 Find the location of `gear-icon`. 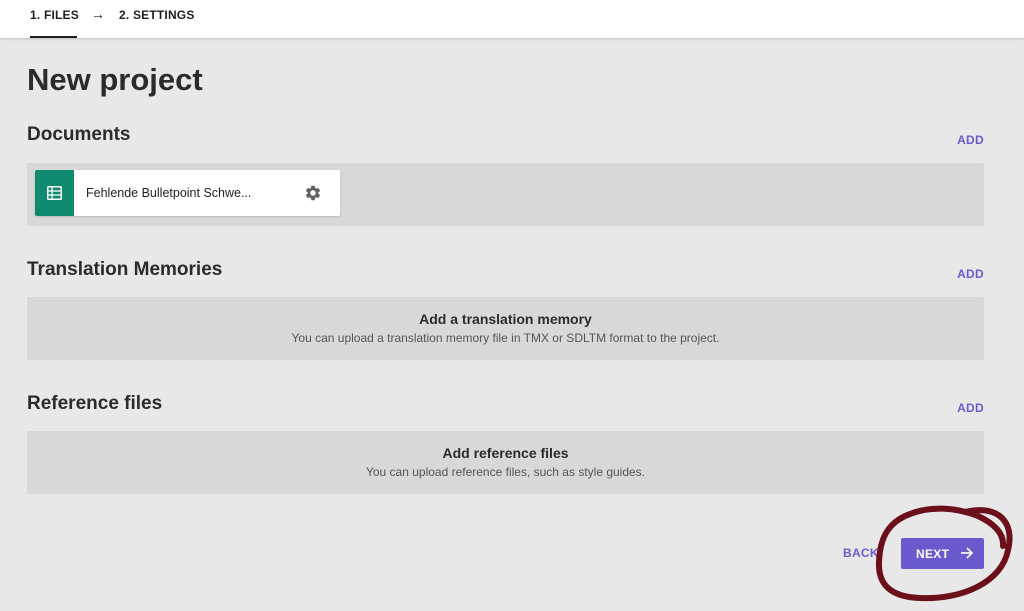

gear-icon is located at coordinates (313, 195).